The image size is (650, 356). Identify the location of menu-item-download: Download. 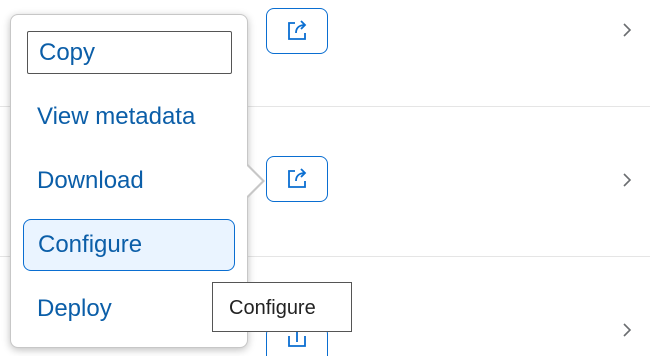
(129, 181).